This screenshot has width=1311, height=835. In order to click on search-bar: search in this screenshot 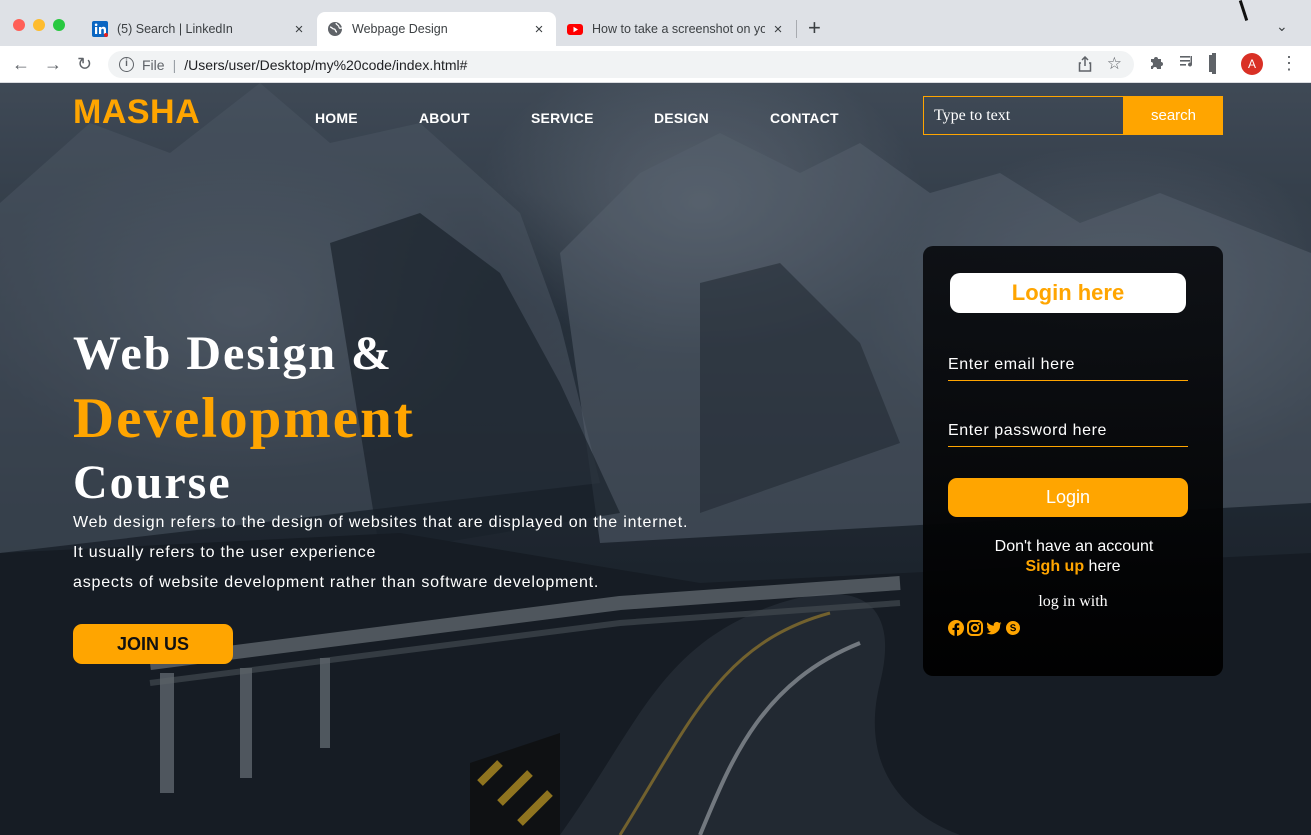, I will do `click(1073, 115)`.